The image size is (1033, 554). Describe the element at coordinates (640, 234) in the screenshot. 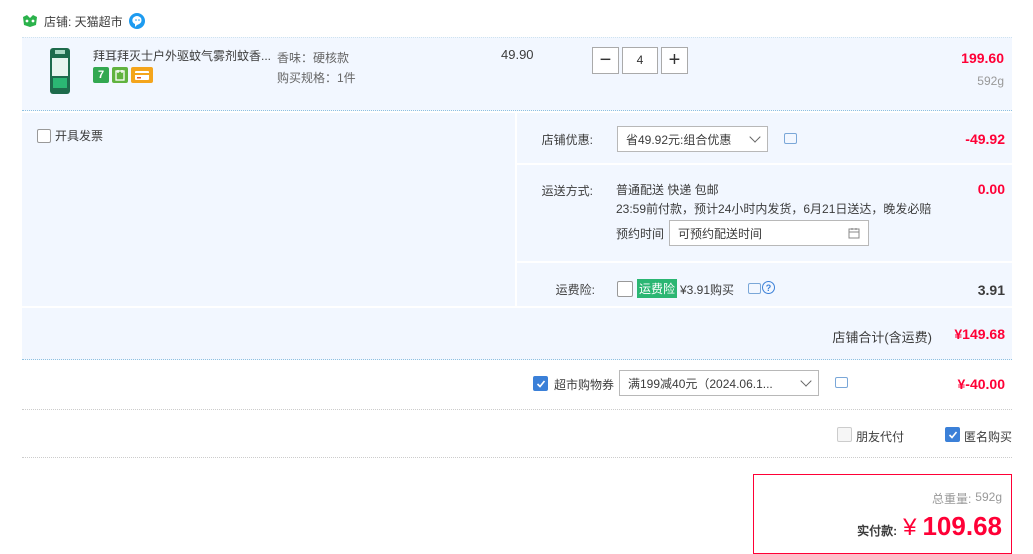

I see `appoint-label: 预约时间` at that location.